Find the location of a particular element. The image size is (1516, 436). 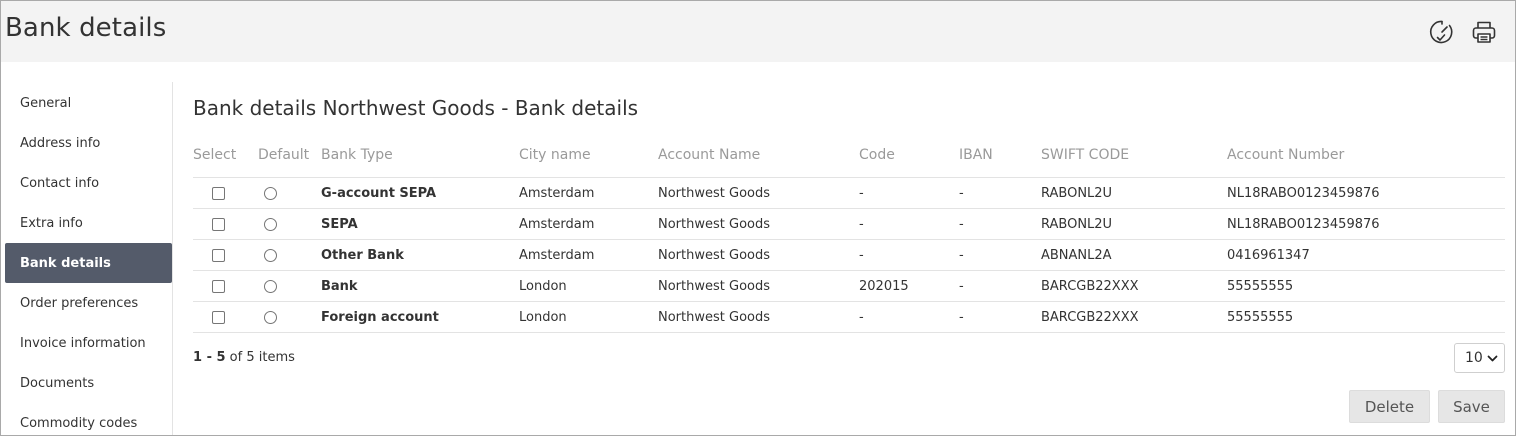

column-header-account-number: Account Number is located at coordinates (1285, 155).